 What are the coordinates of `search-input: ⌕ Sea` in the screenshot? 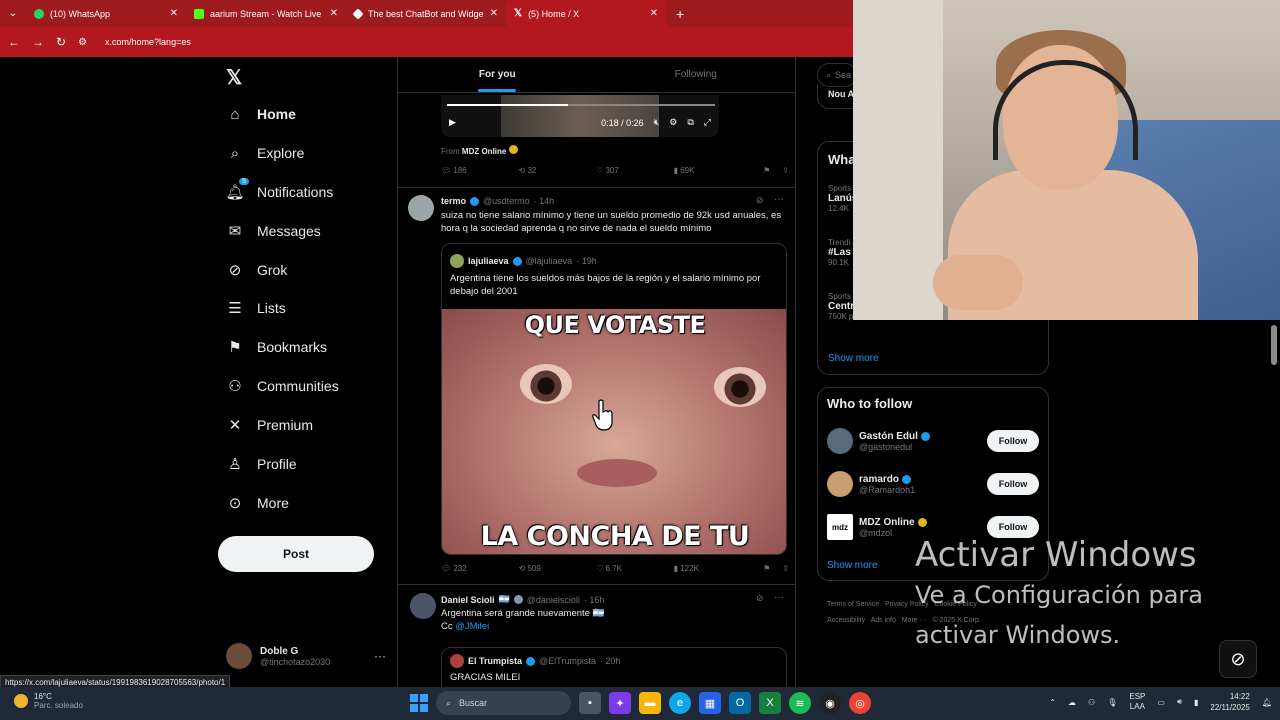 It's located at (837, 75).